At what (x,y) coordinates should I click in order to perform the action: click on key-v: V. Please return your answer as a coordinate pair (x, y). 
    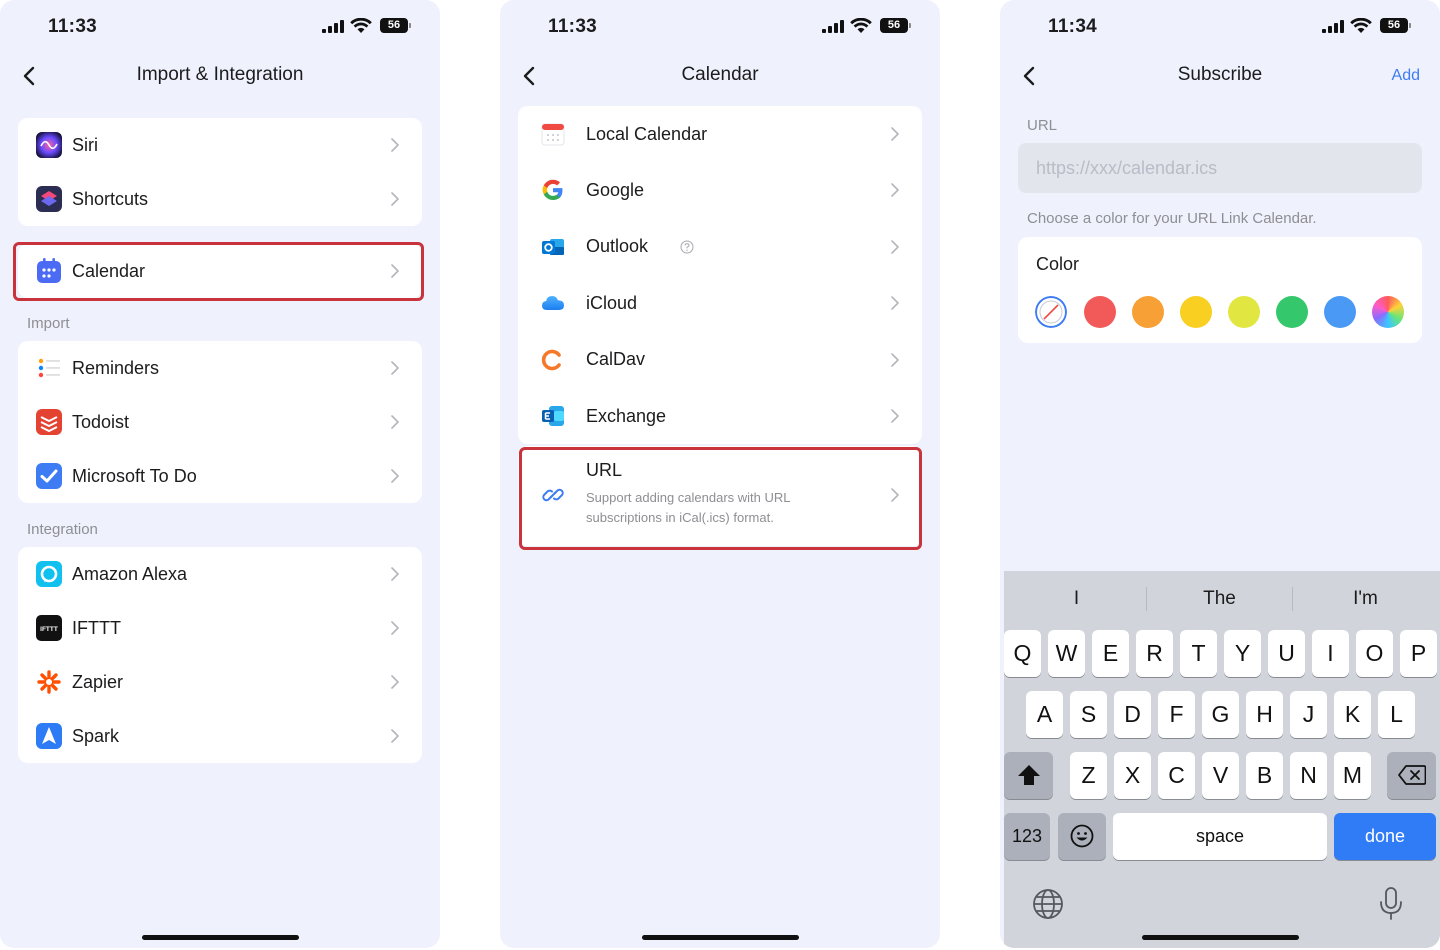
    Looking at the image, I should click on (1220, 775).